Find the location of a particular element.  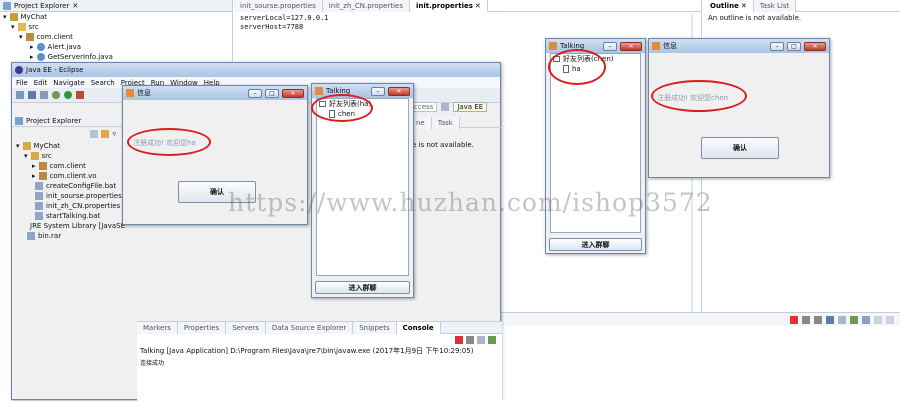

tab-properties: Properties is located at coordinates (202, 328).